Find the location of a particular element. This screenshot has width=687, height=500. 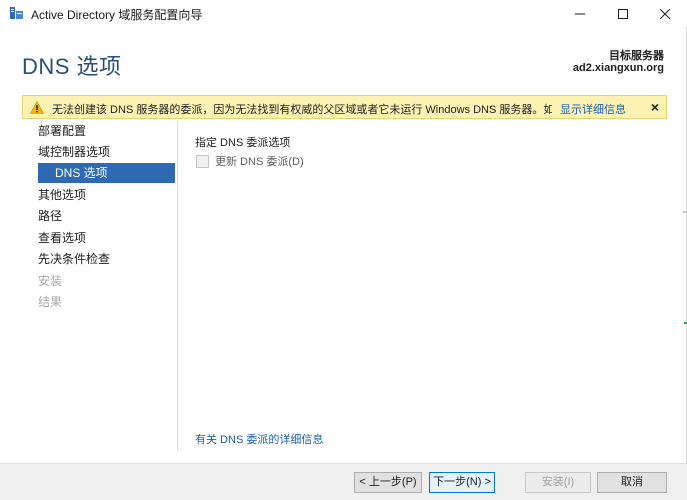

nav-item: DNS 选项 is located at coordinates (106, 173).